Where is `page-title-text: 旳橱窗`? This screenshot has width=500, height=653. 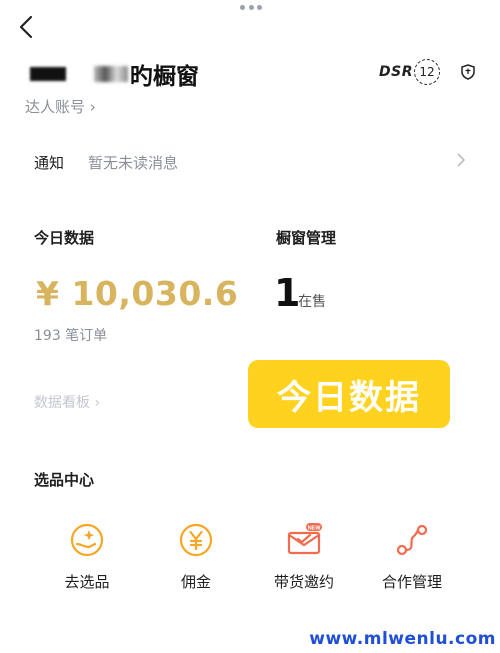 page-title-text: 旳橱窗 is located at coordinates (164, 77).